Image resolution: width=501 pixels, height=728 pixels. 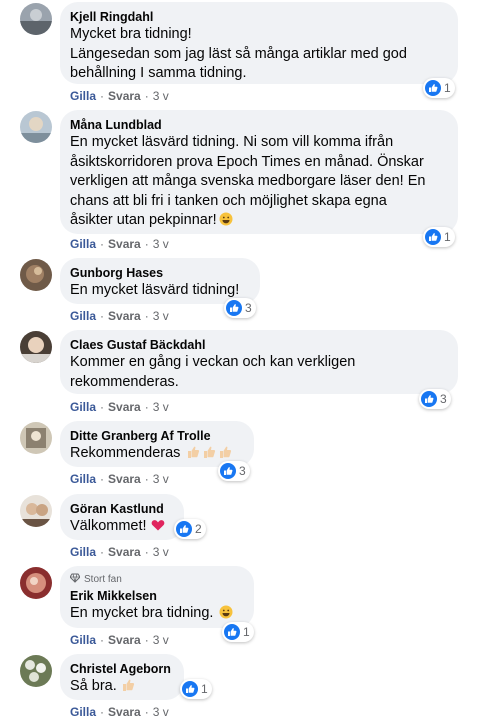 What do you see at coordinates (108, 526) in the screenshot?
I see `comment-line-text: Välkommet!` at bounding box center [108, 526].